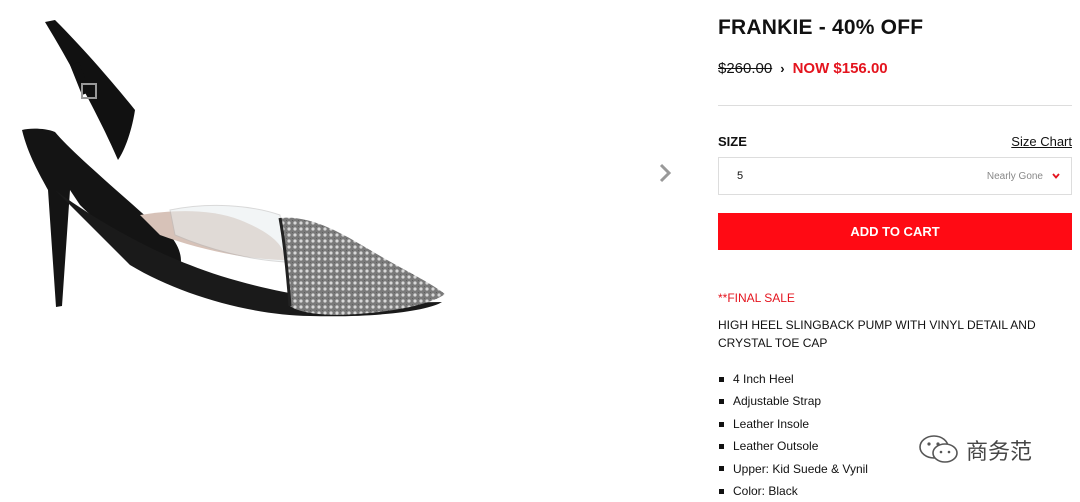 This screenshot has height=502, width=1080. What do you see at coordinates (793, 379) in the screenshot?
I see `list-item: 4 Inch Heel` at bounding box center [793, 379].